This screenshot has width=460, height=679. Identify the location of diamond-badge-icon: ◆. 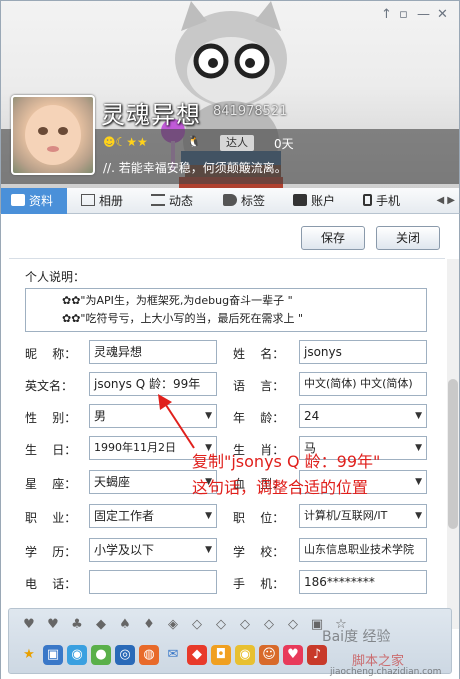
(101, 625).